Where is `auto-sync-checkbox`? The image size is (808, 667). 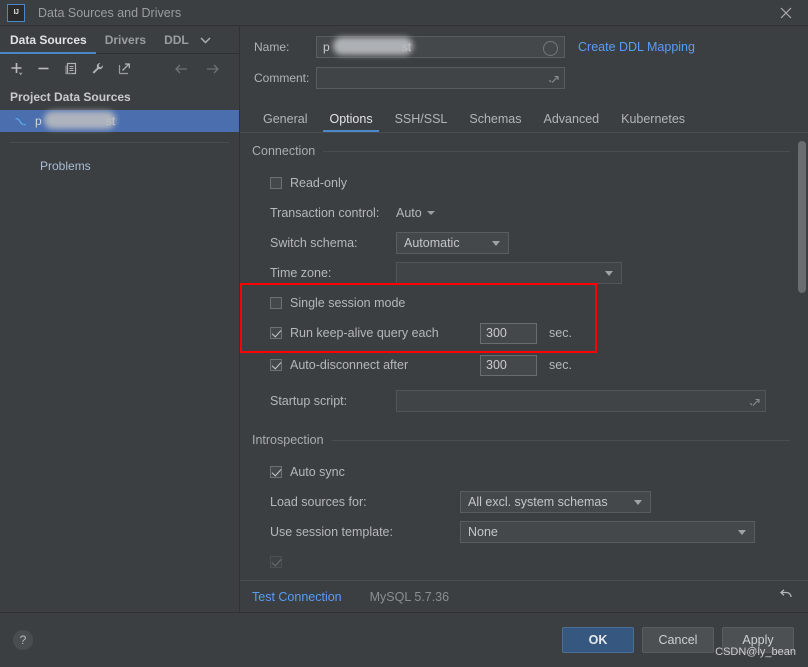
auto-sync-checkbox is located at coordinates (276, 472).